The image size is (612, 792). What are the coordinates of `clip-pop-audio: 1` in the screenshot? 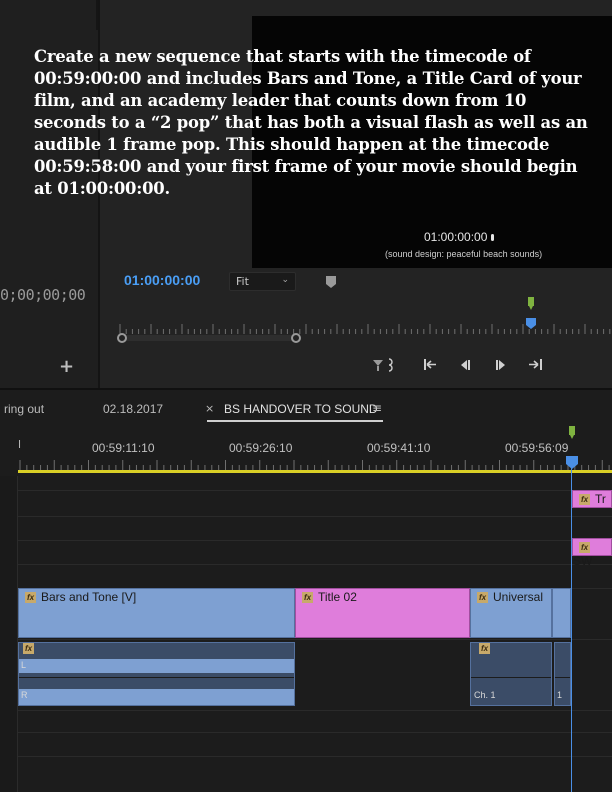 It's located at (562, 674).